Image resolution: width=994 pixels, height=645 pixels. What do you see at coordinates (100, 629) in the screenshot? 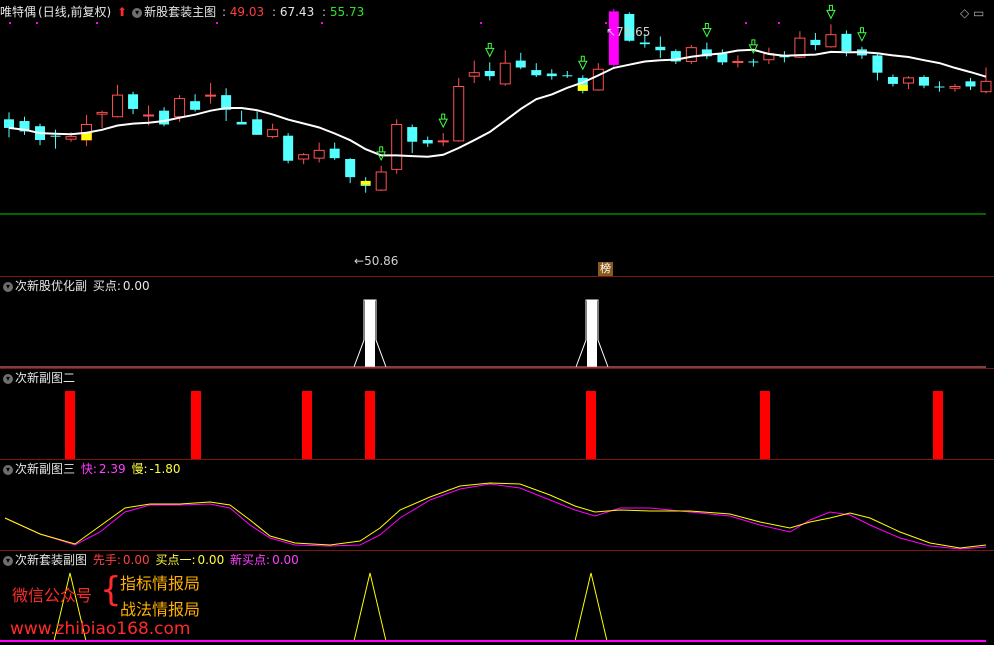
I see `watermark-url: www.zhibiao168.com` at bounding box center [100, 629].